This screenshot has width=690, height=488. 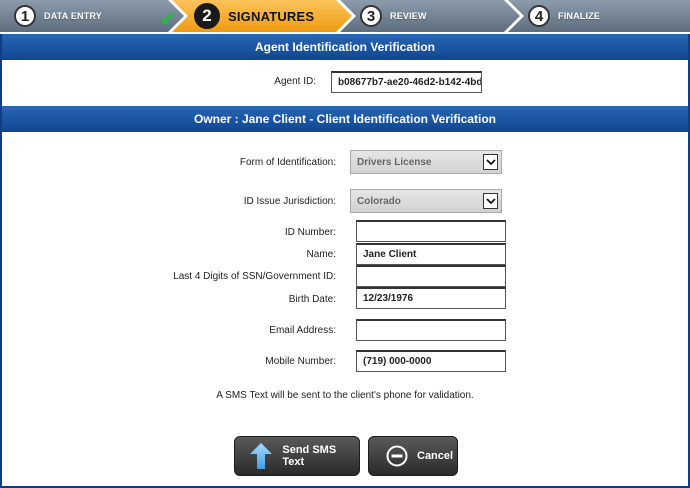 I want to click on step-label: FINALIZE, so click(x=579, y=16).